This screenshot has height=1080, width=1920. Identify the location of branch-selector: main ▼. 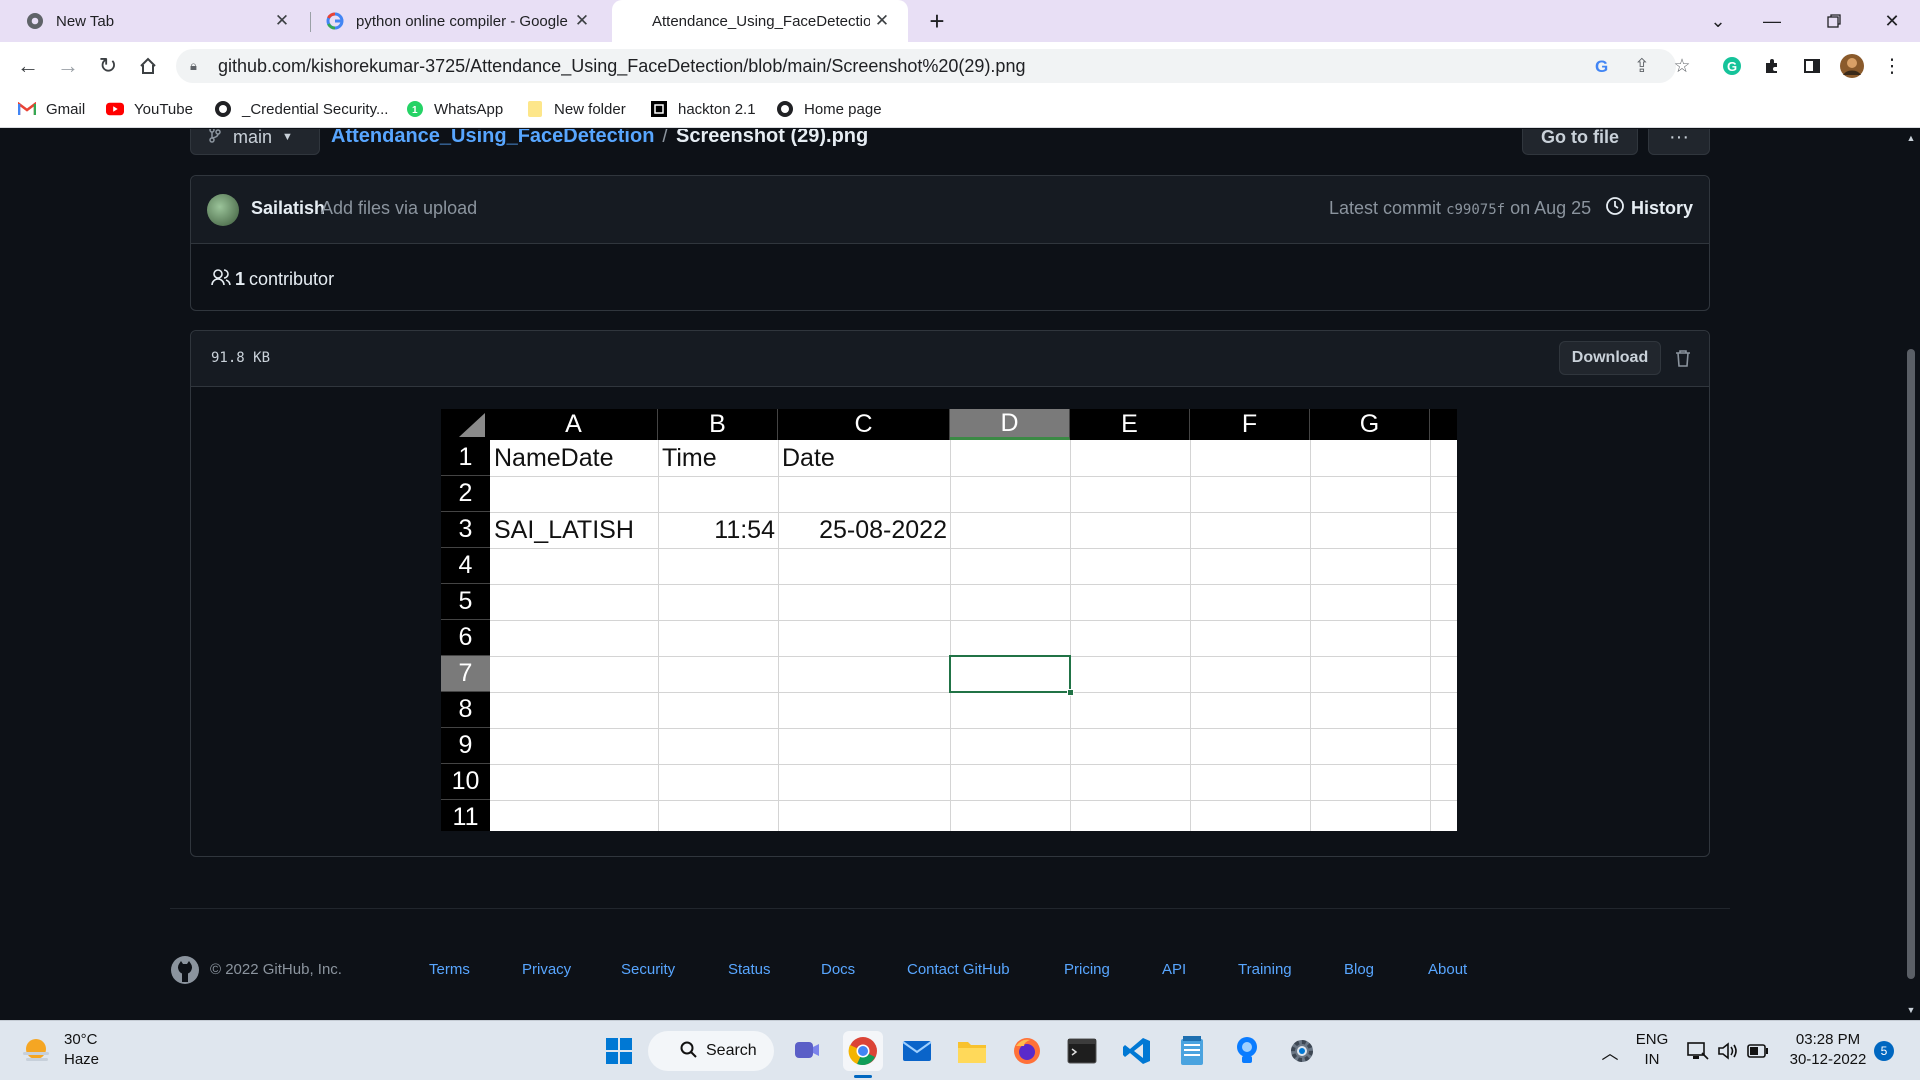
(255, 142).